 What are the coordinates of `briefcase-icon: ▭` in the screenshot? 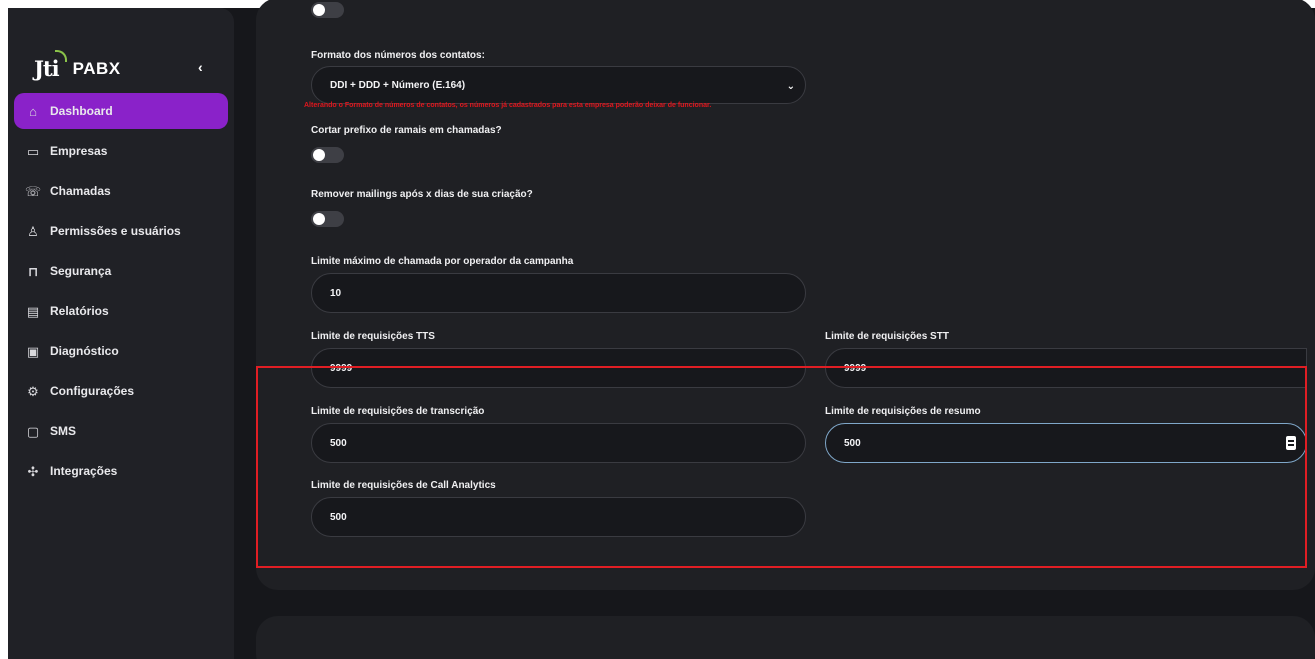 It's located at (33, 151).